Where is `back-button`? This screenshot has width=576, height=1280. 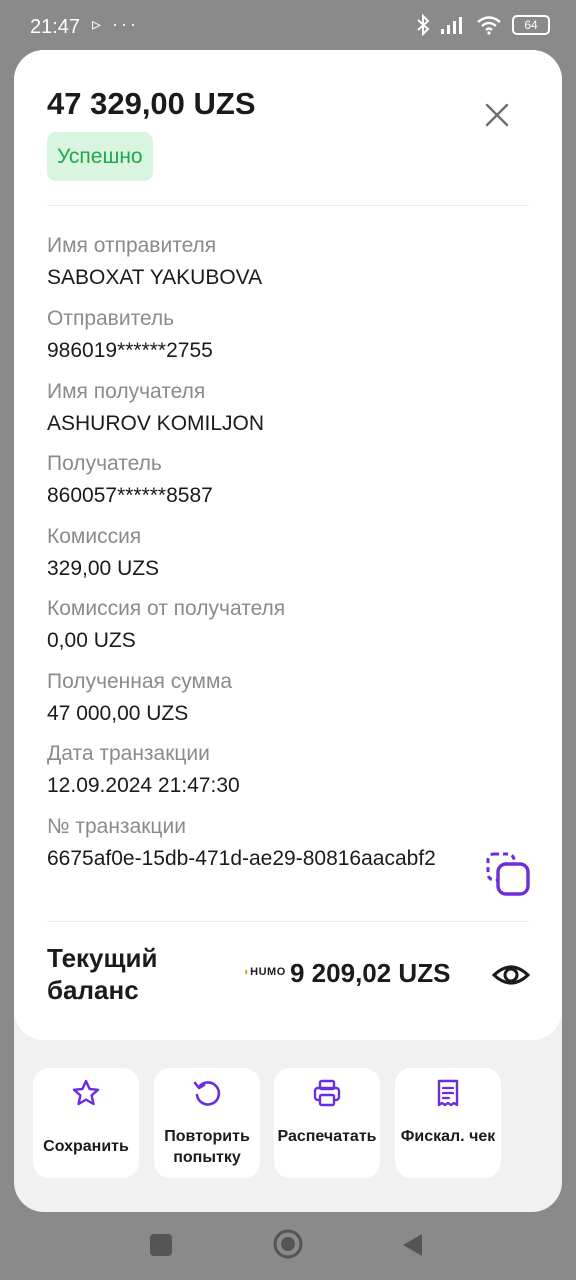 back-button is located at coordinates (412, 1245).